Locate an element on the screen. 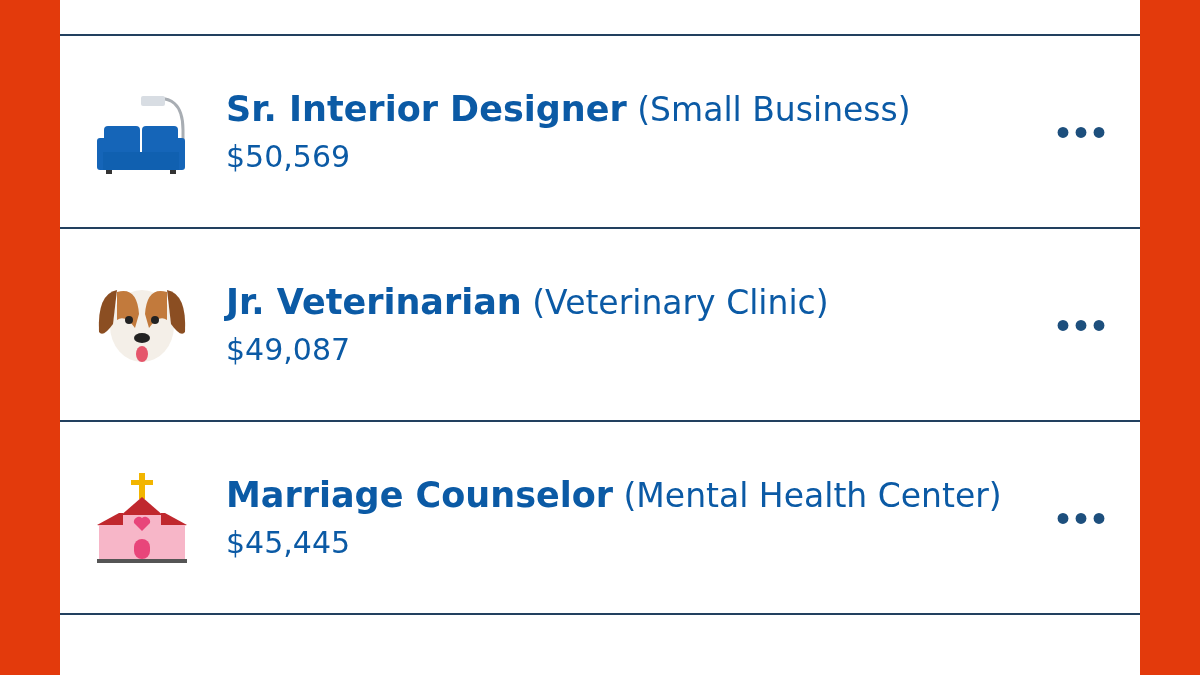 The image size is (1200, 675). chapel-icon is located at coordinates (142, 517).